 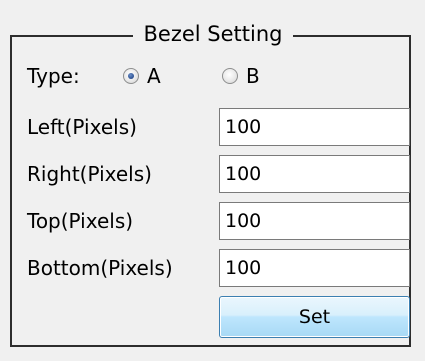 What do you see at coordinates (314, 268) in the screenshot?
I see `bottom-pixels-input` at bounding box center [314, 268].